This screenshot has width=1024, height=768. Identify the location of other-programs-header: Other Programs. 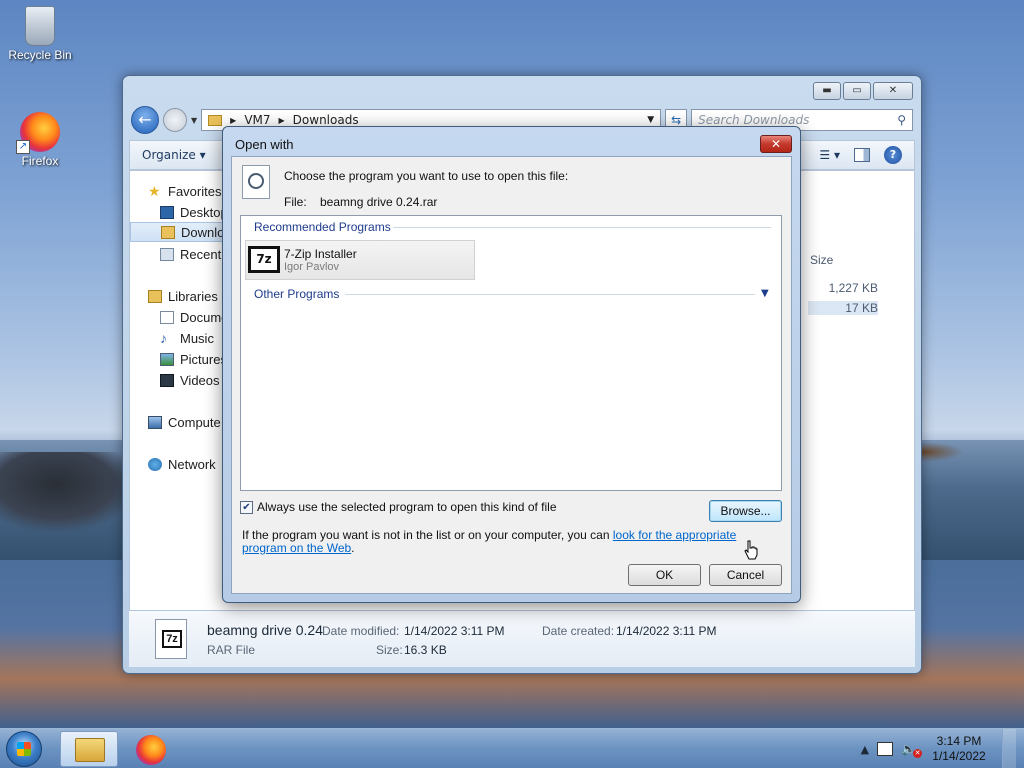
(296, 294).